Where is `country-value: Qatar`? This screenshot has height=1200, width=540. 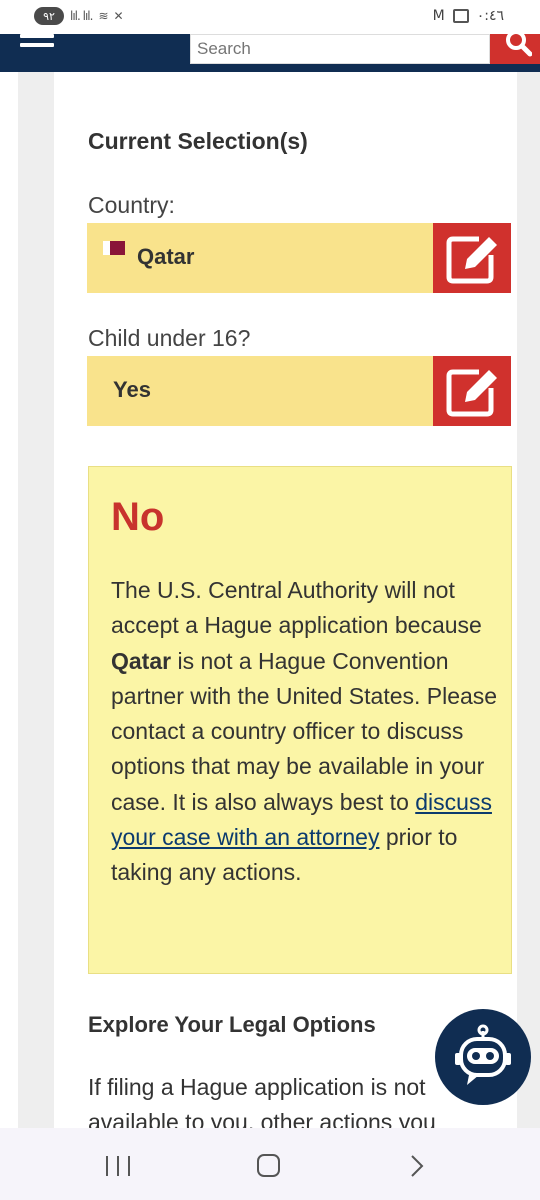 country-value: Qatar is located at coordinates (166, 256).